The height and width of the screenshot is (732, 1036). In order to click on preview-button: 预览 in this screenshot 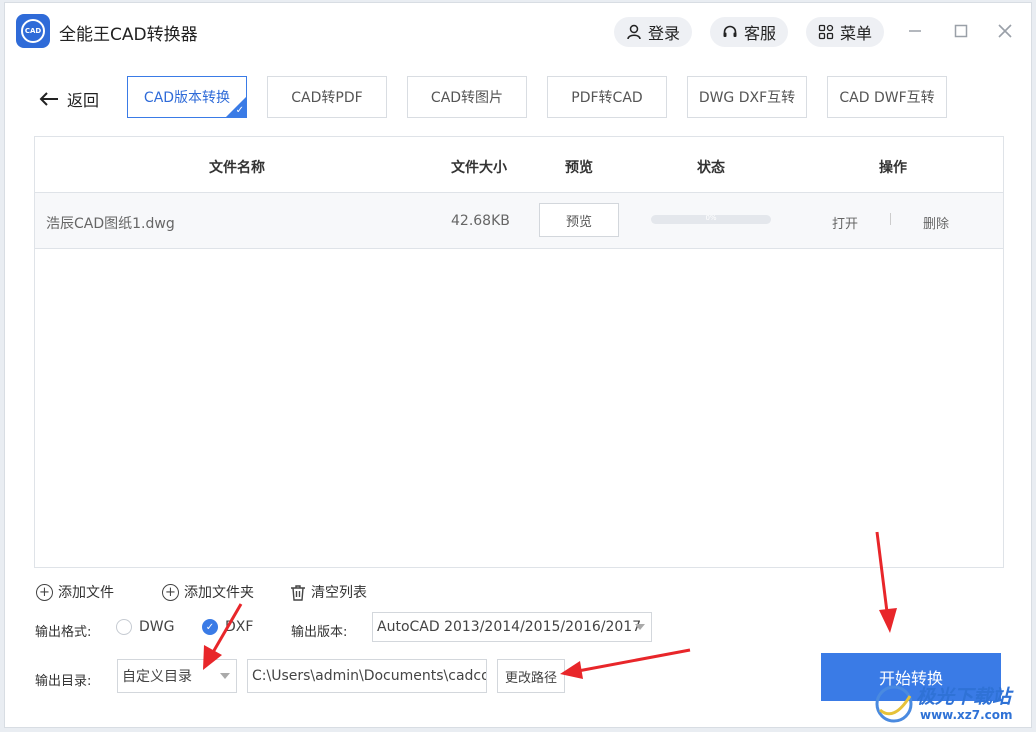, I will do `click(579, 220)`.